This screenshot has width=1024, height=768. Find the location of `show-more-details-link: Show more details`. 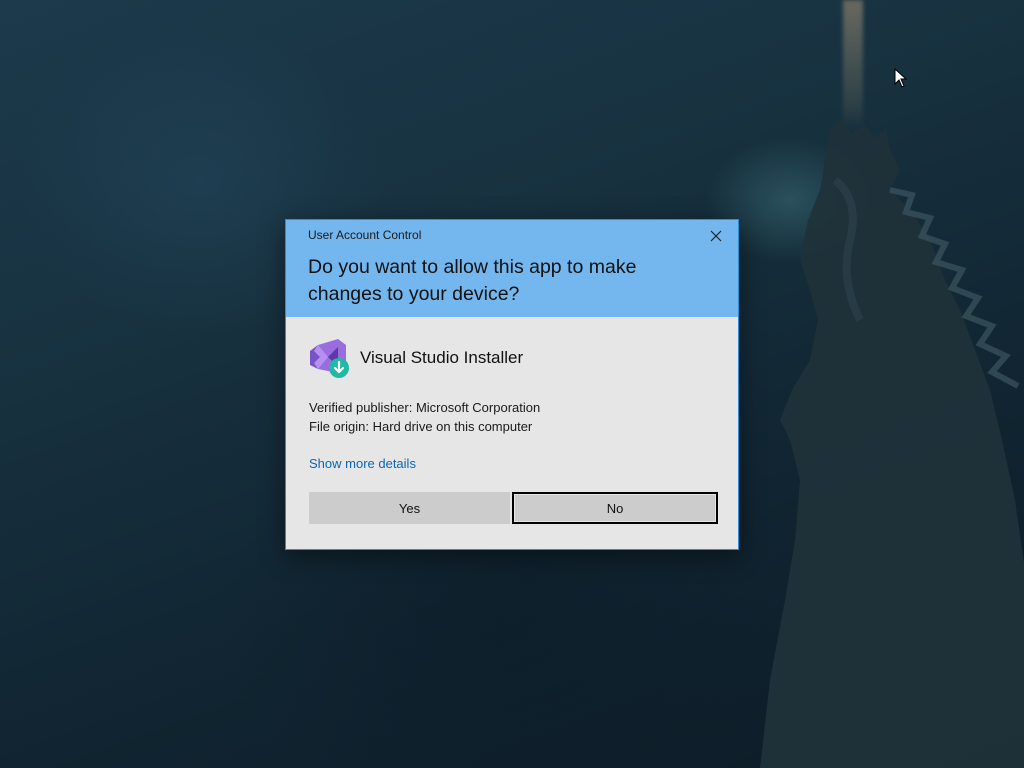

show-more-details-link: Show more details is located at coordinates (362, 463).